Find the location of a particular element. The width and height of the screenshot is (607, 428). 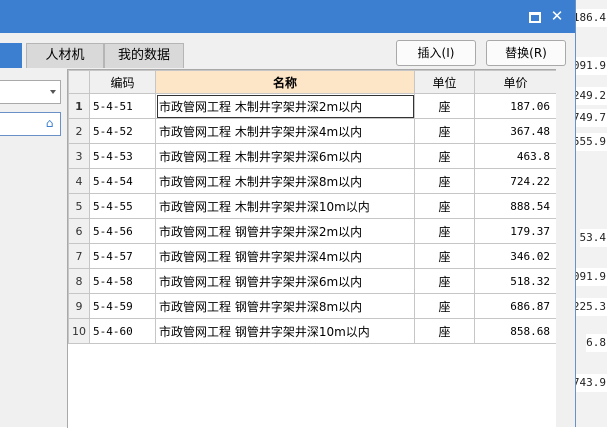

cell-price: 888.54 is located at coordinates (516, 206).